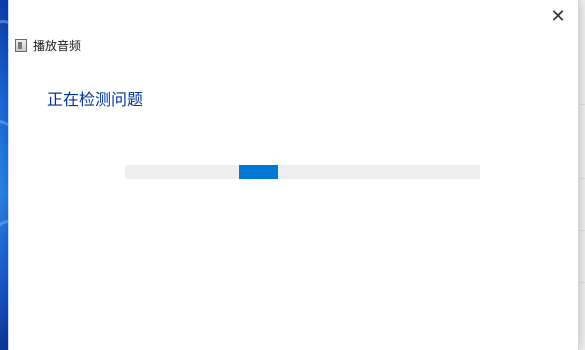 The width and height of the screenshot is (585, 350). What do you see at coordinates (258, 172) in the screenshot?
I see `progress-indicator` at bounding box center [258, 172].